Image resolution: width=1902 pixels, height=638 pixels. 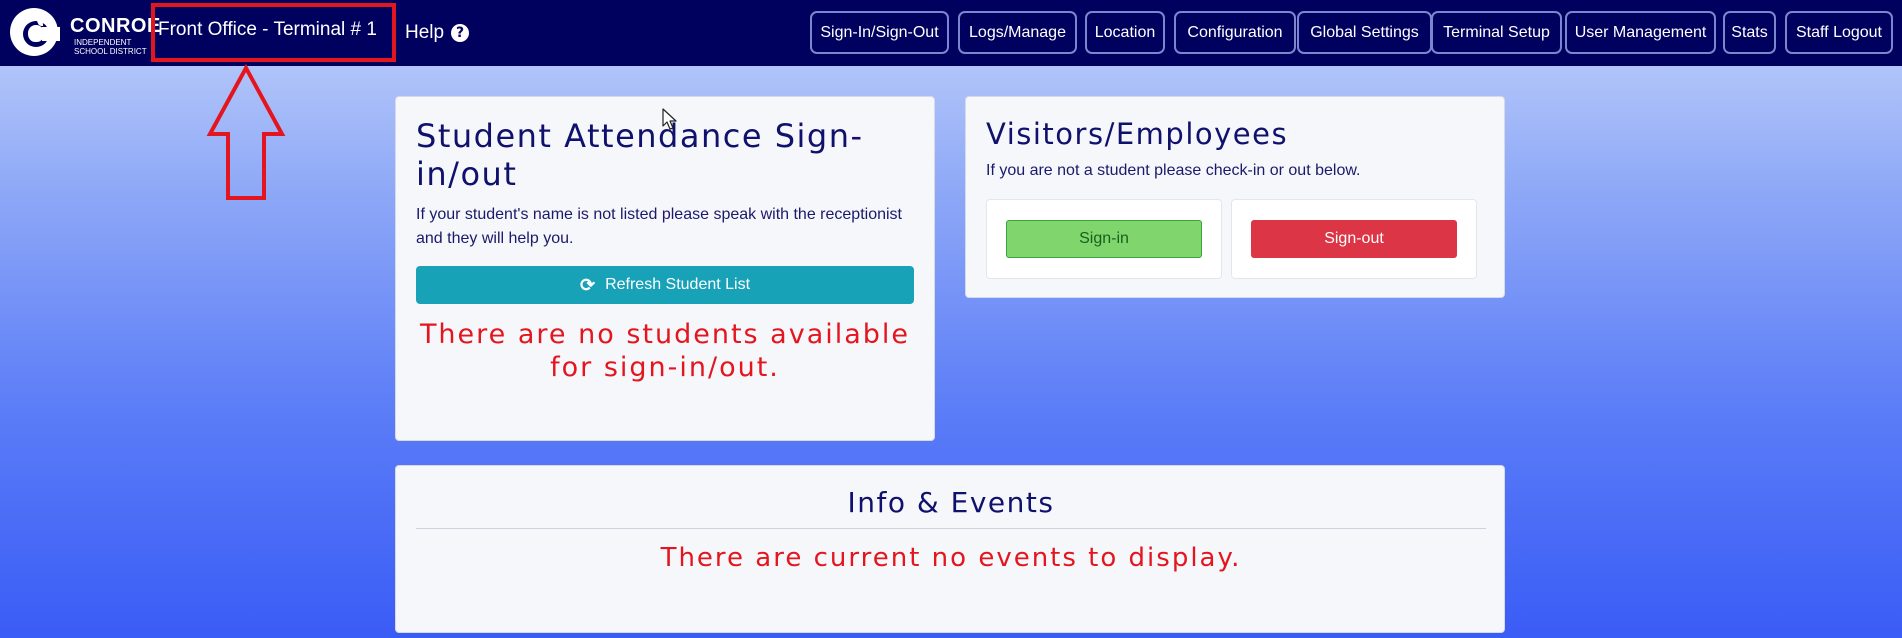 What do you see at coordinates (879, 32) in the screenshot?
I see `nav-sign-in-sign-out-button: Sign-In/Sign-Out` at bounding box center [879, 32].